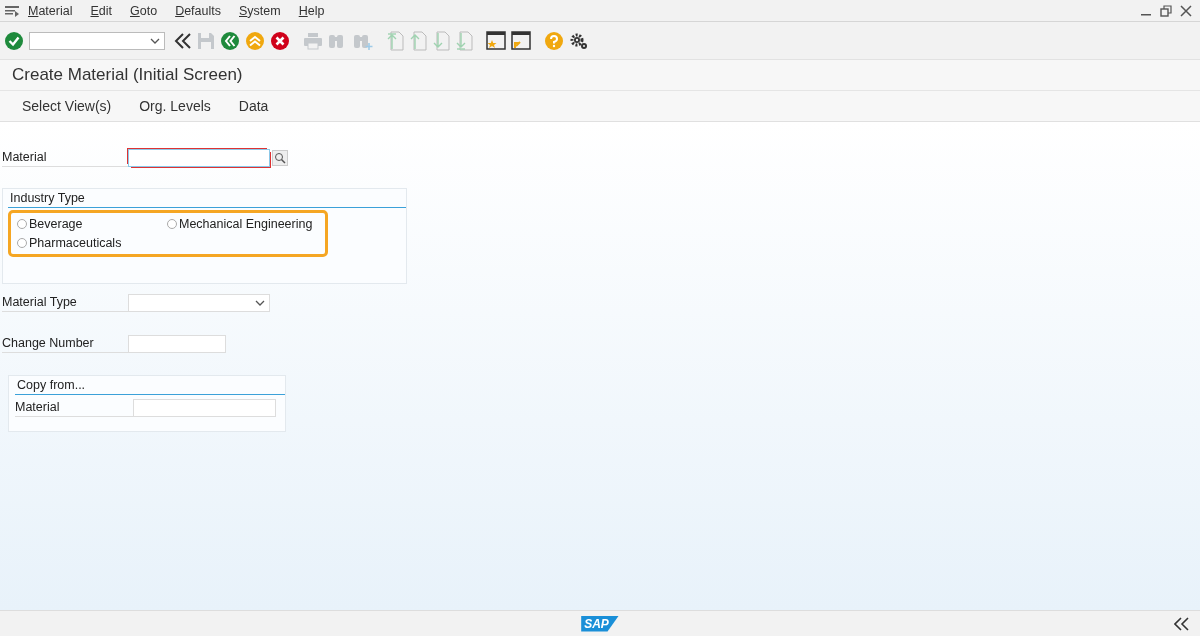 This screenshot has height=636, width=1200. Describe the element at coordinates (280, 40) in the screenshot. I see `cancel-icon` at that location.